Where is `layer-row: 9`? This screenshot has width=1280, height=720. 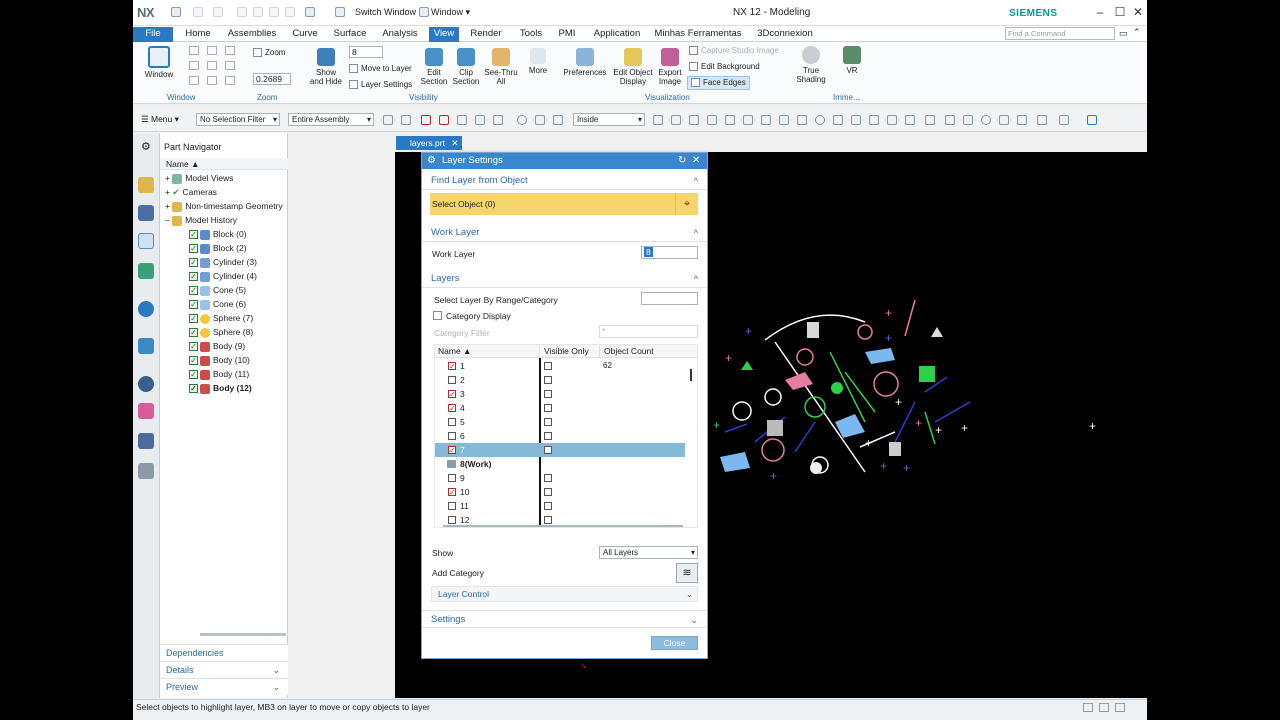 layer-row: 9 is located at coordinates (560, 478).